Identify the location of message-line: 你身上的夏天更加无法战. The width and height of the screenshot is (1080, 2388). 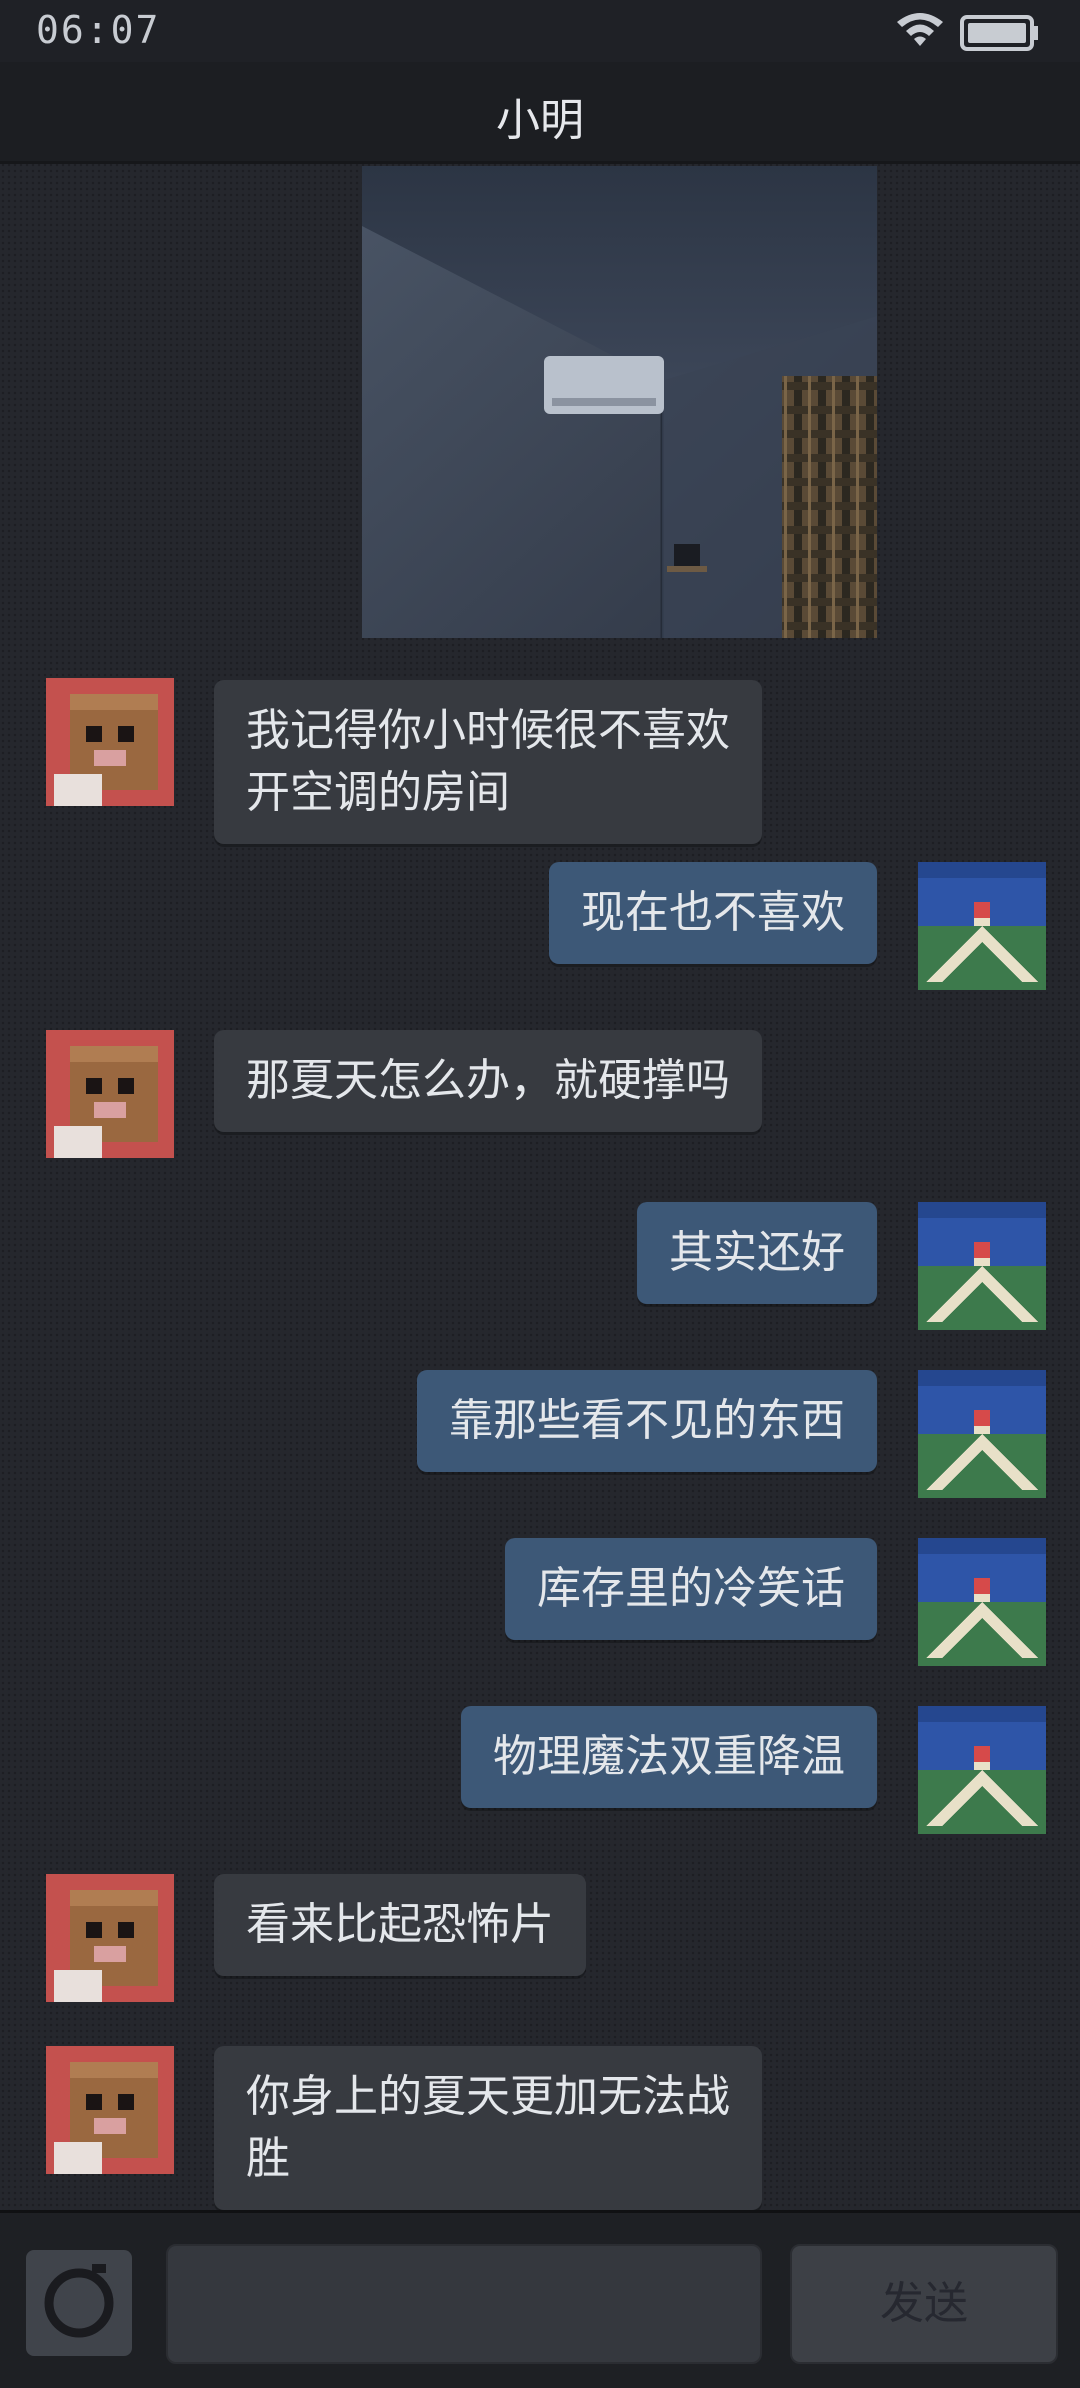
(488, 2096).